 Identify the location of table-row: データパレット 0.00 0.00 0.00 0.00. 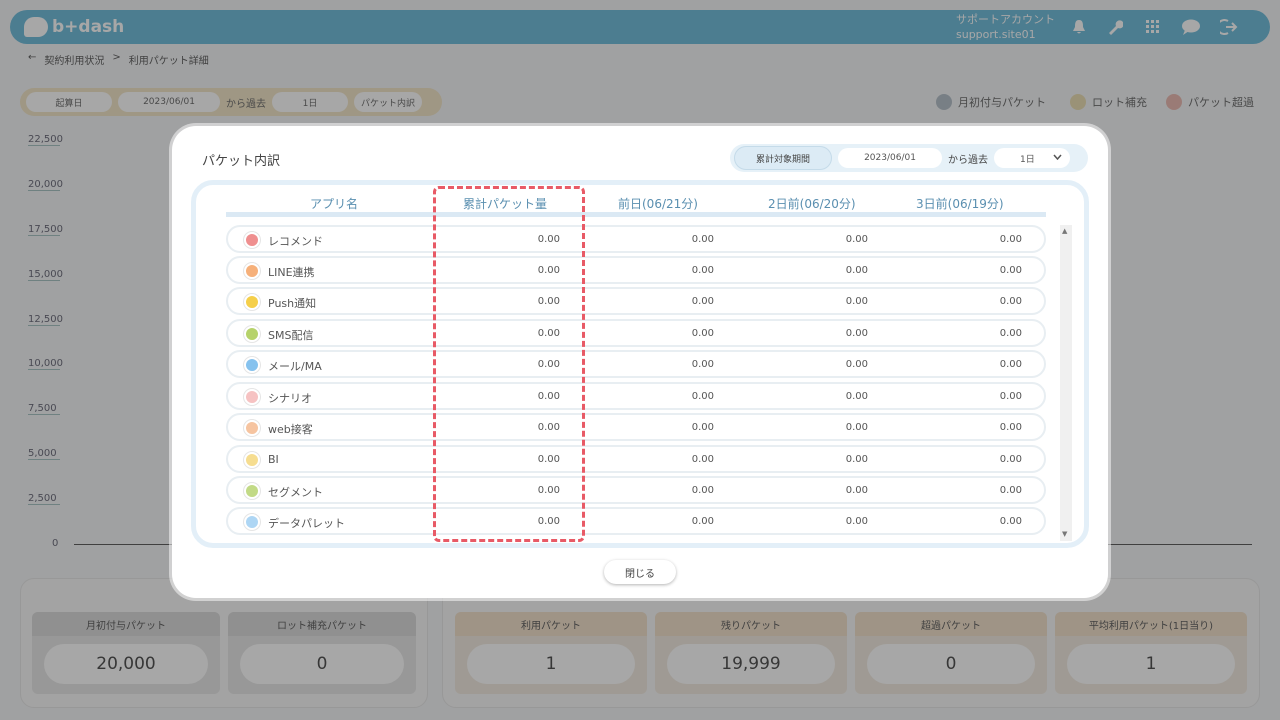
(636, 521).